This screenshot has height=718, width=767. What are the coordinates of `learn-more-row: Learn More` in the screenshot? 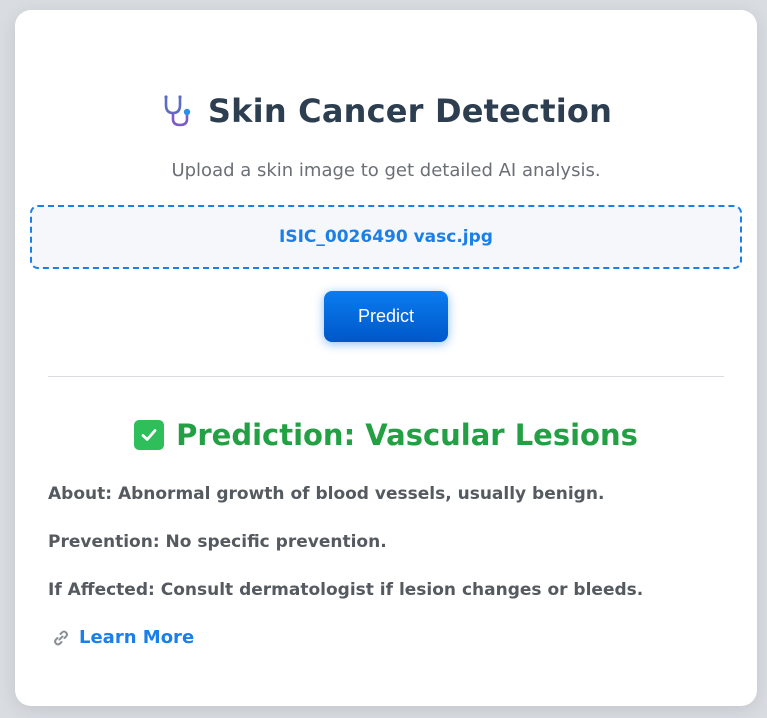 It's located at (122, 637).